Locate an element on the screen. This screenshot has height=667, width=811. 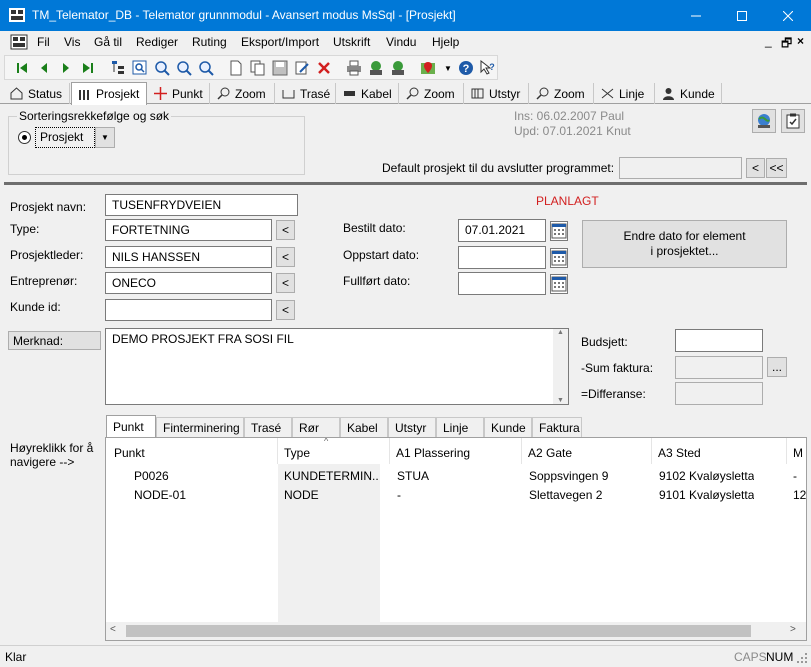
map-dropdown-button: ▼ is located at coordinates (448, 68).